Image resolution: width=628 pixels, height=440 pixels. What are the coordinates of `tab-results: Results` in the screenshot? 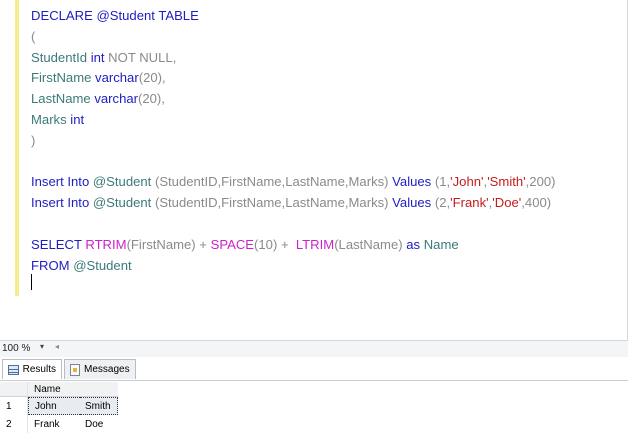 It's located at (32, 369).